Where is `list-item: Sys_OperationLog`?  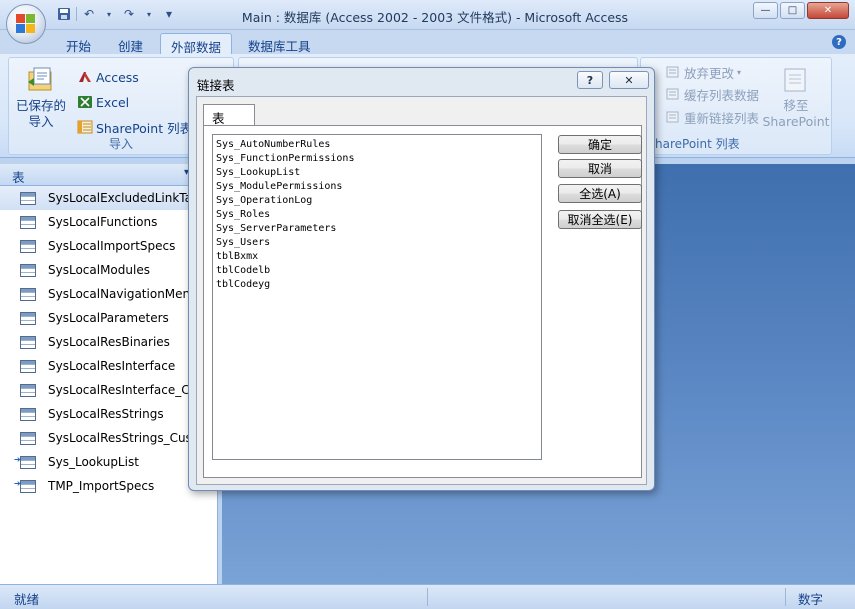
list-item: Sys_OperationLog is located at coordinates (377, 201).